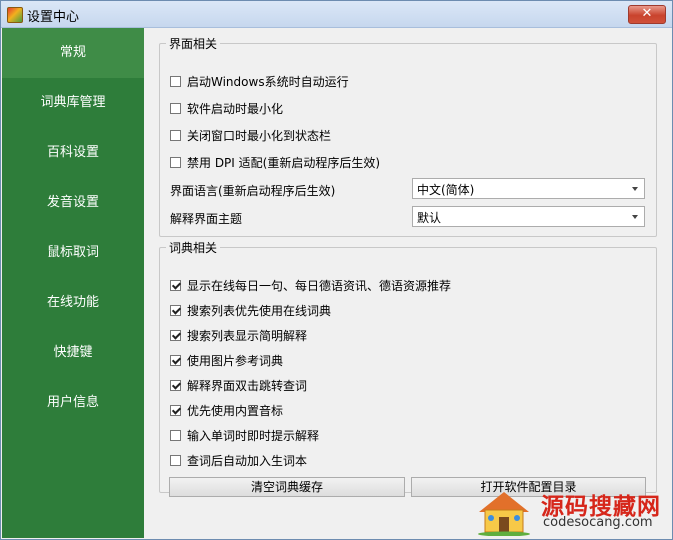 The width and height of the screenshot is (673, 540). Describe the element at coordinates (175, 335) in the screenshot. I see `brief-explanation-checkbox` at that location.